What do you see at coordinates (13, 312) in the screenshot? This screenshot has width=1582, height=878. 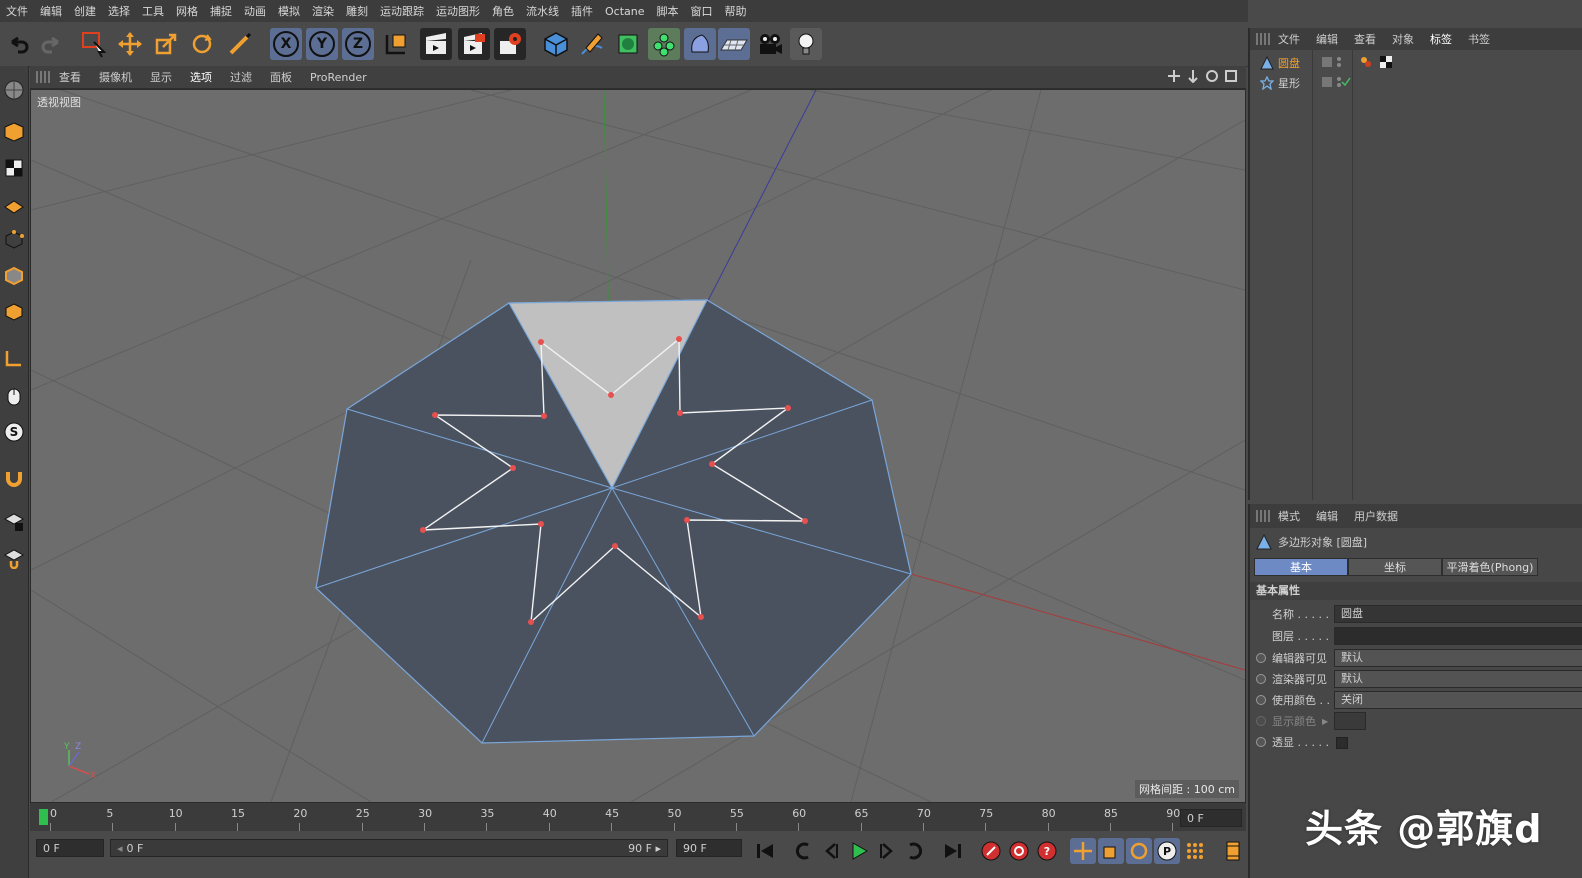 I see `polygons-mode-button` at bounding box center [13, 312].